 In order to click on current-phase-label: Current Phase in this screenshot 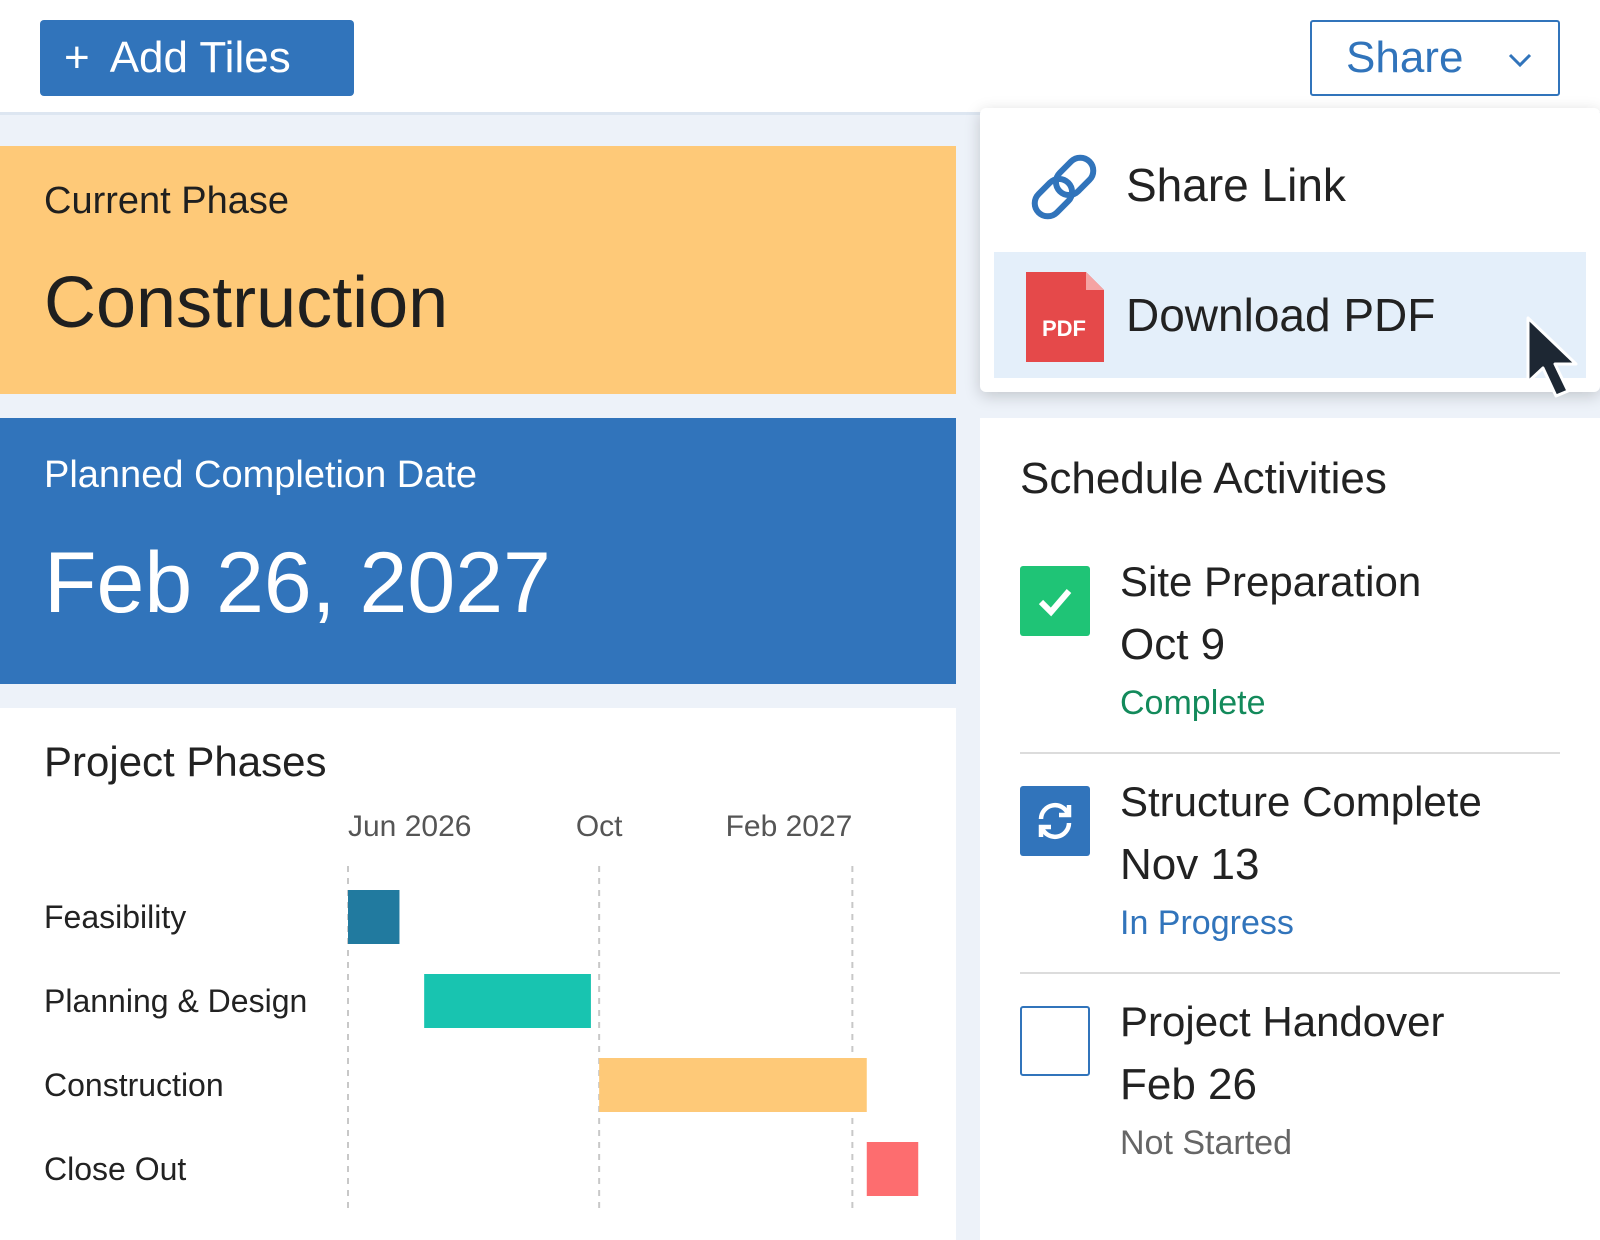, I will do `click(167, 201)`.